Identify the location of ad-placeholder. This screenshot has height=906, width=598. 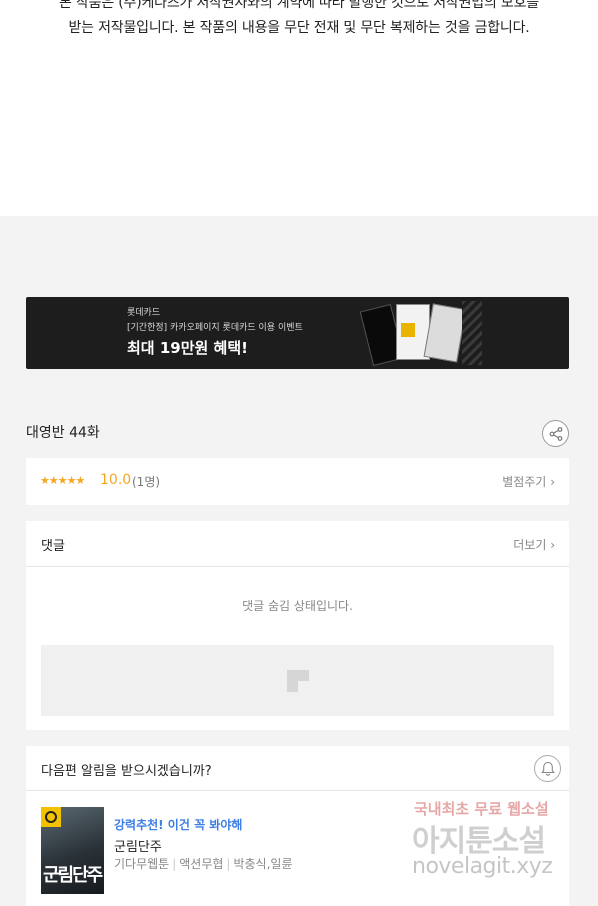
(297, 680).